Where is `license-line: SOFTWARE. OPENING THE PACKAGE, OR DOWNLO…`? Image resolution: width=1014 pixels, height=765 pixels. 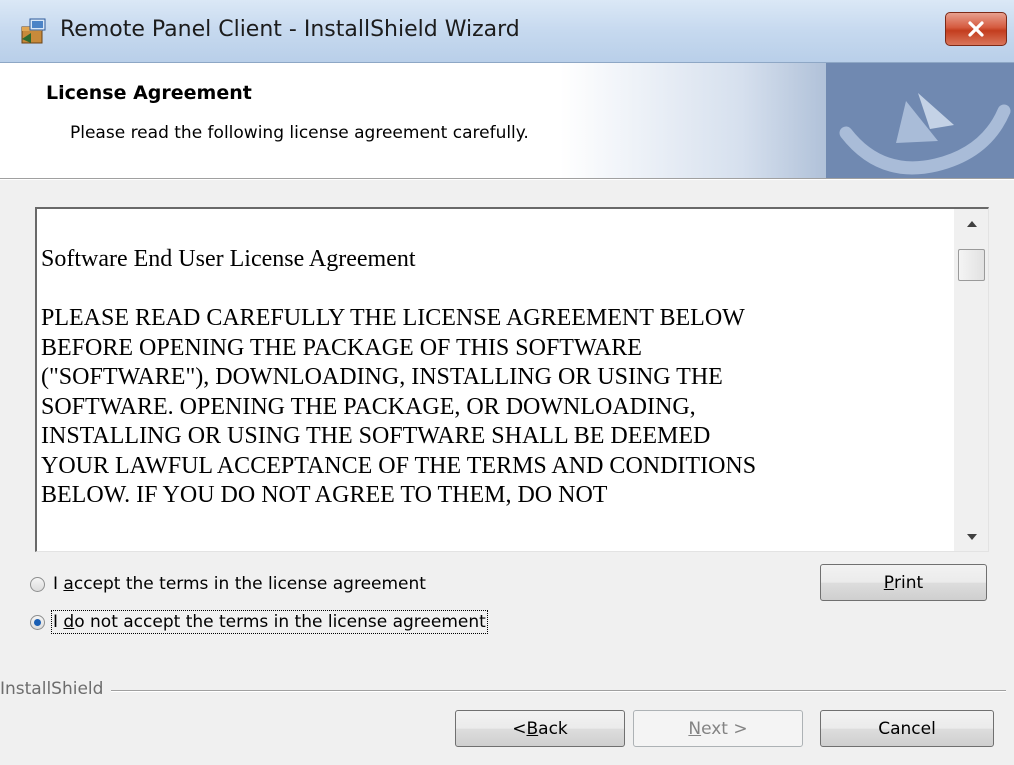
license-line: SOFTWARE. OPENING THE PACKAGE, OR DOWNLO… is located at coordinates (368, 406).